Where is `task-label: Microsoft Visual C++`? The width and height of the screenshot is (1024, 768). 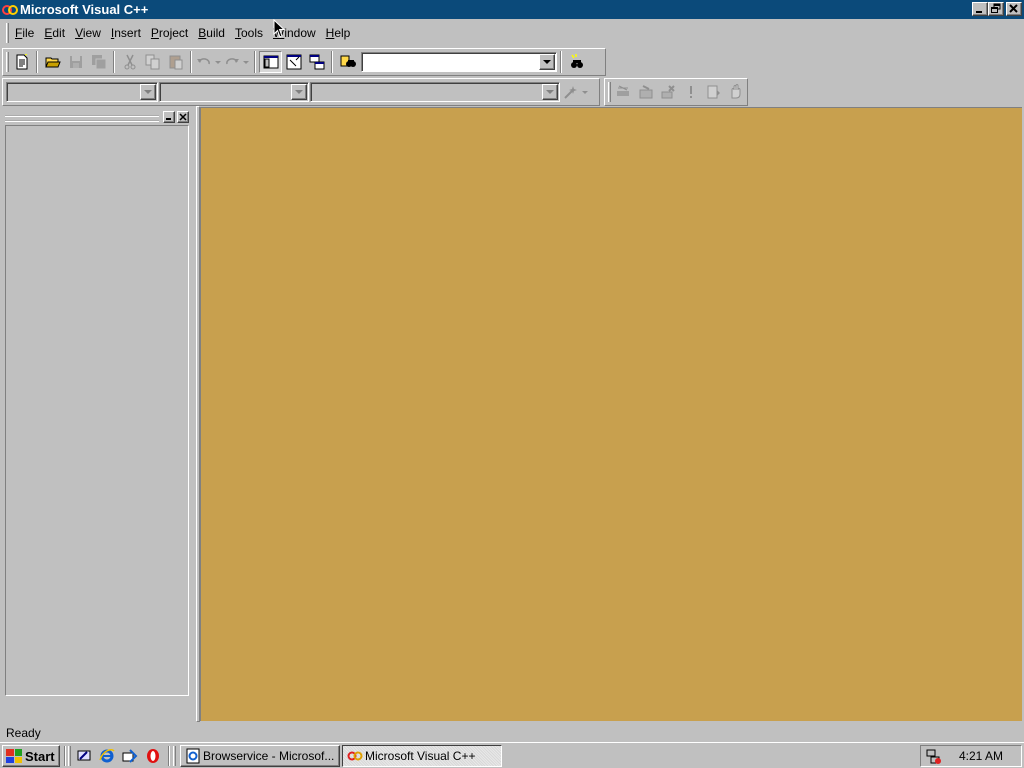 task-label: Microsoft Visual C++ is located at coordinates (420, 756).